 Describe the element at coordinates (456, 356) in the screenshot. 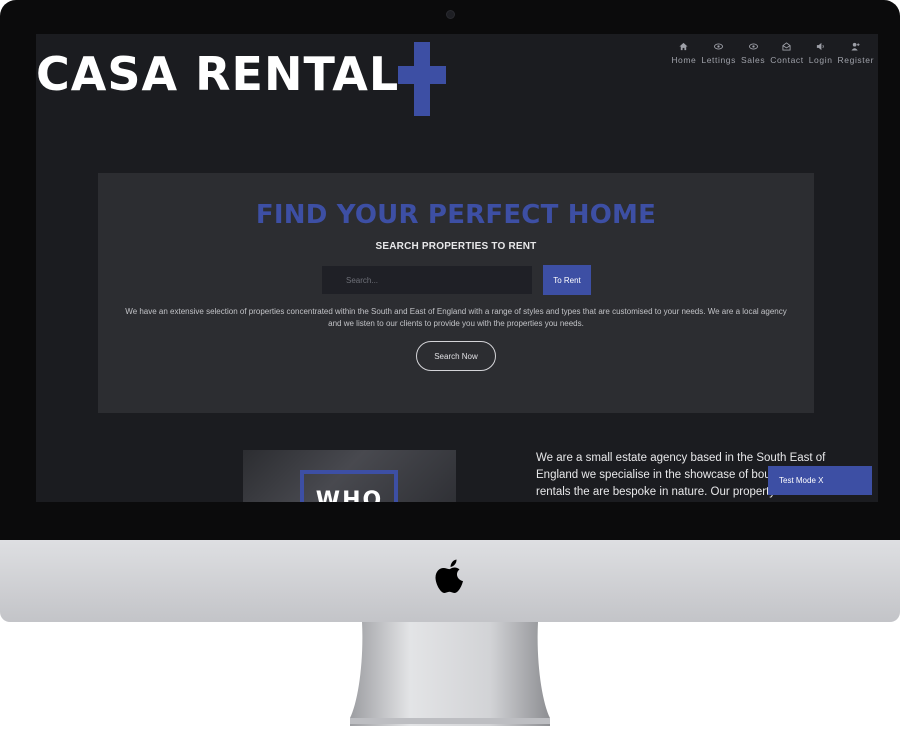

I see `search-now-button: Search Now` at that location.